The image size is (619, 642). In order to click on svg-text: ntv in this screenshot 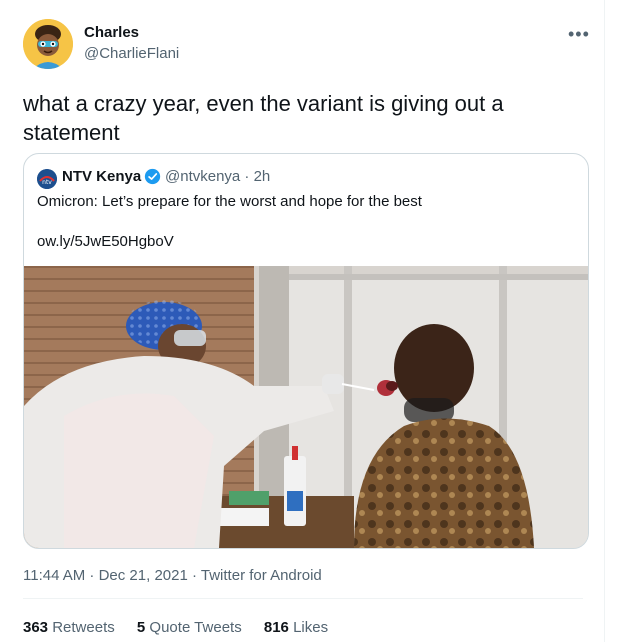, I will do `click(47, 182)`.